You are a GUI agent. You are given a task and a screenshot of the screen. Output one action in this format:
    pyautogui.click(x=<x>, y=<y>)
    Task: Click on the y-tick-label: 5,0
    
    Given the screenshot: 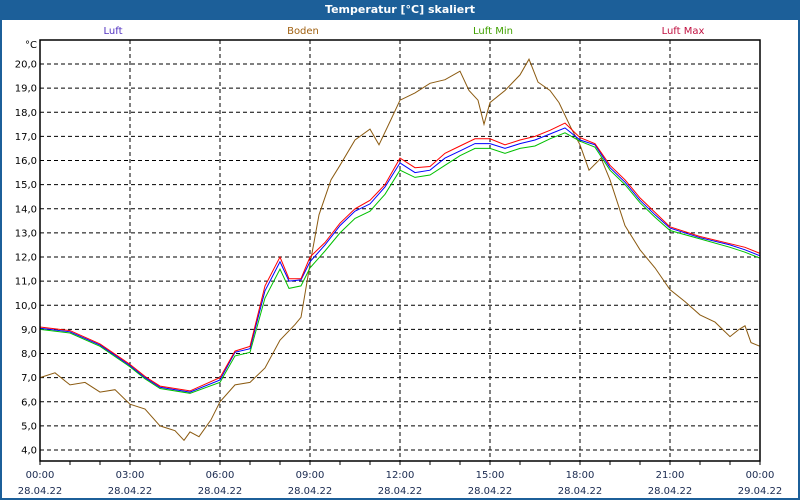 What is the action you would take?
    pyautogui.click(x=29, y=426)
    